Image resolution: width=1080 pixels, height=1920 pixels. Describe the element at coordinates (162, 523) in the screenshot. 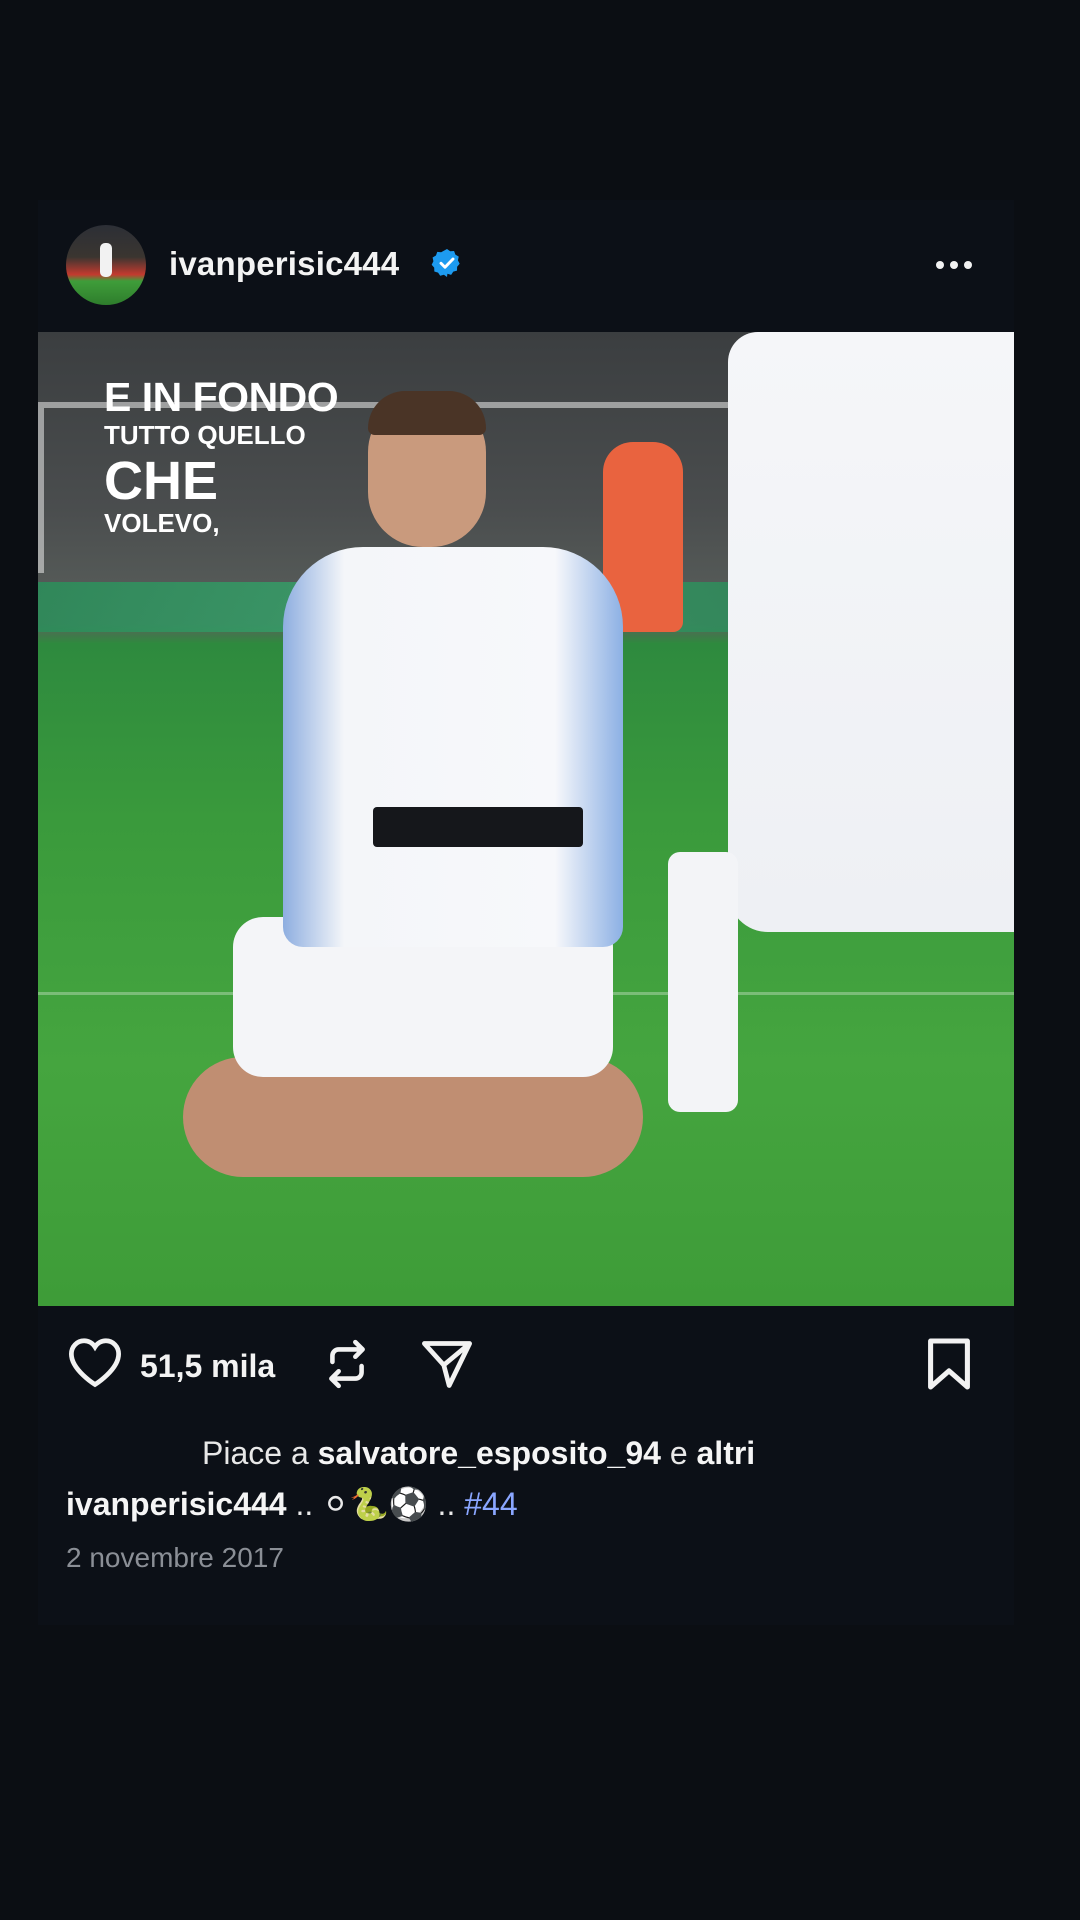

I see `overlay-line-4: VOLEVO,` at that location.